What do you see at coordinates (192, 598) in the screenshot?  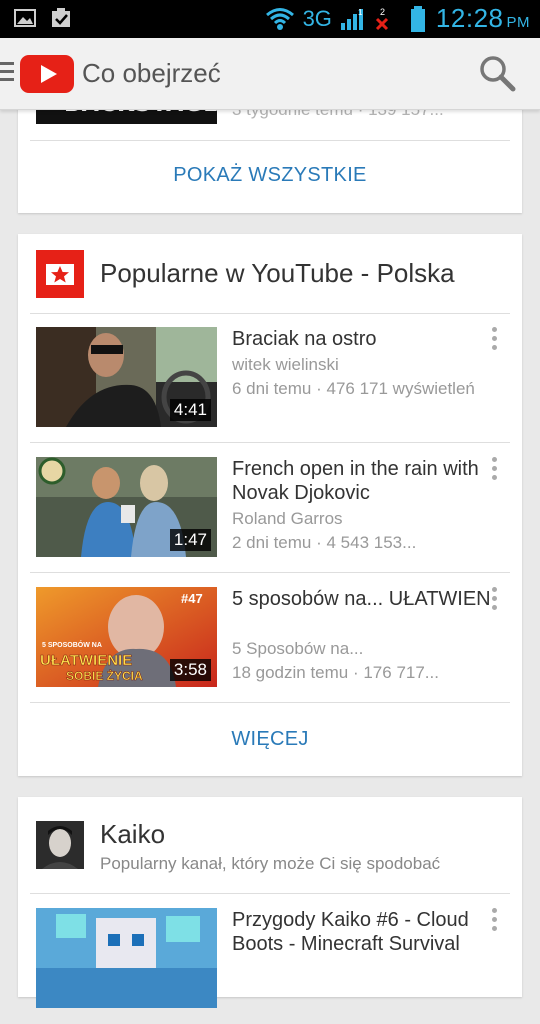 I see `thumbnail-badge: #47` at bounding box center [192, 598].